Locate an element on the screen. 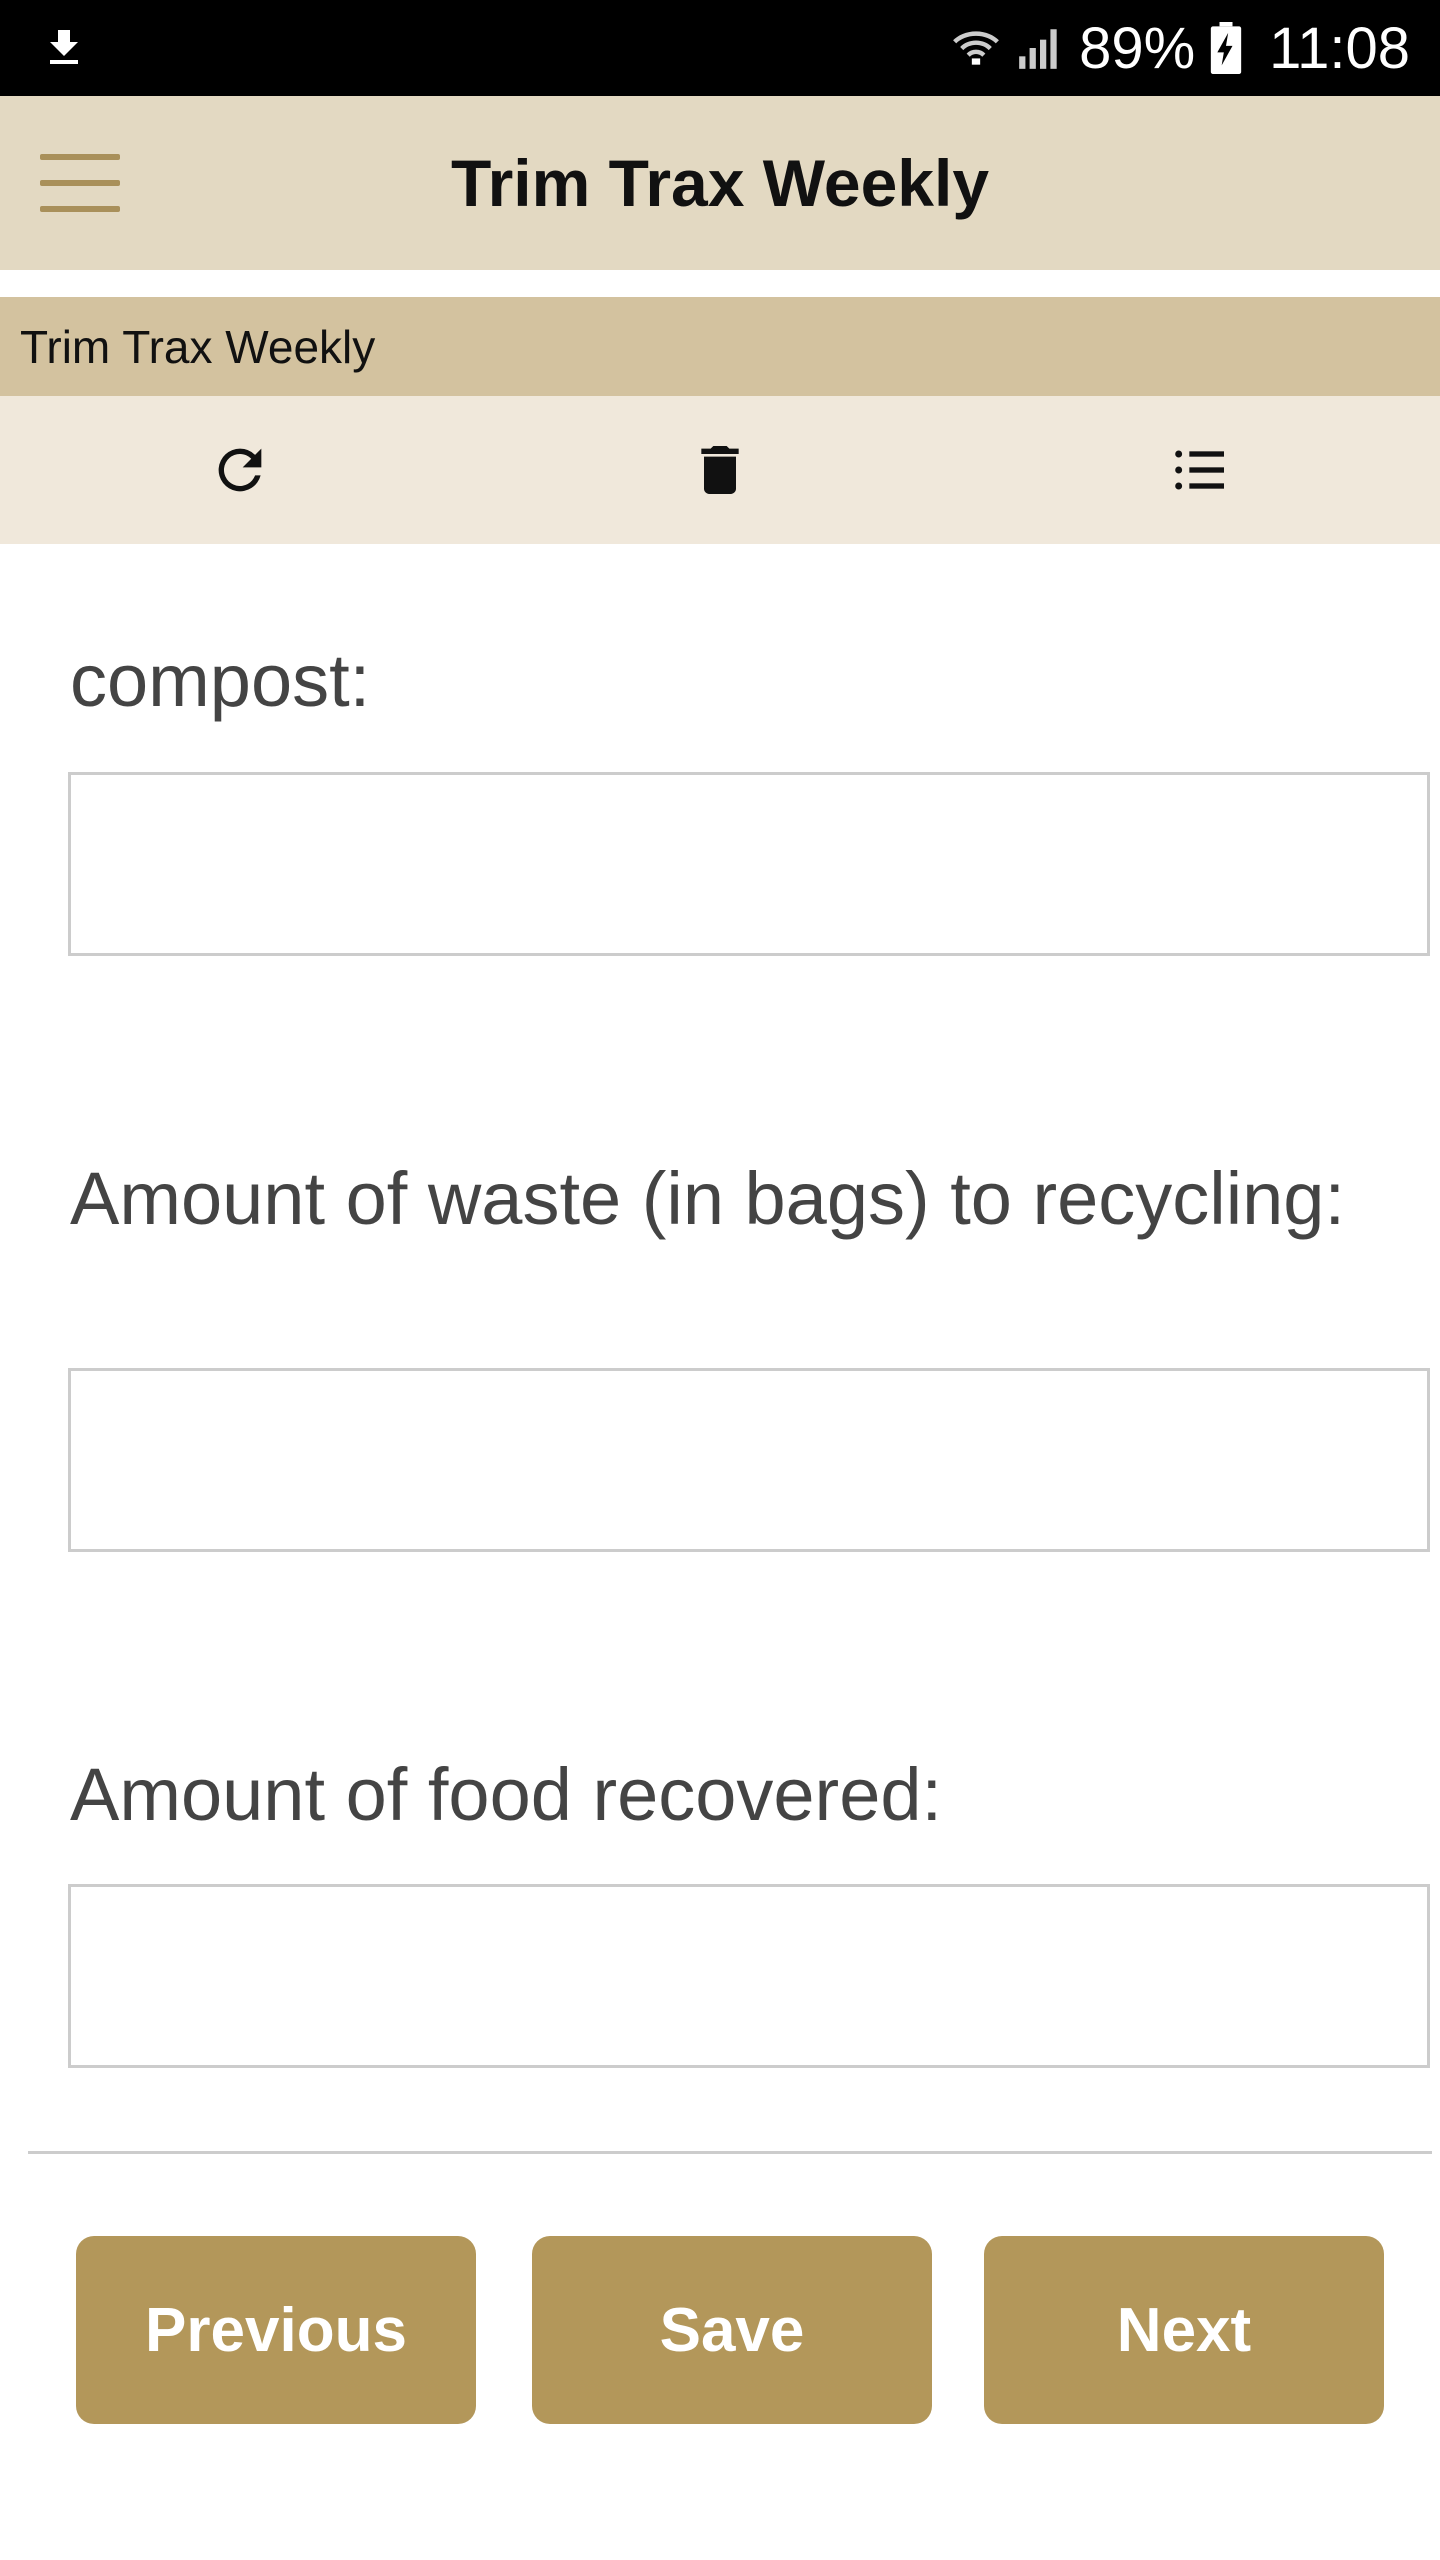 This screenshot has width=1440, height=2560. status-indicators: 89% 11:08 is located at coordinates (1180, 48).